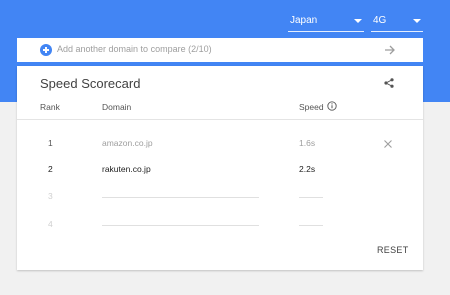 The width and height of the screenshot is (450, 295). I want to click on column-header-speed: Speed, so click(311, 107).